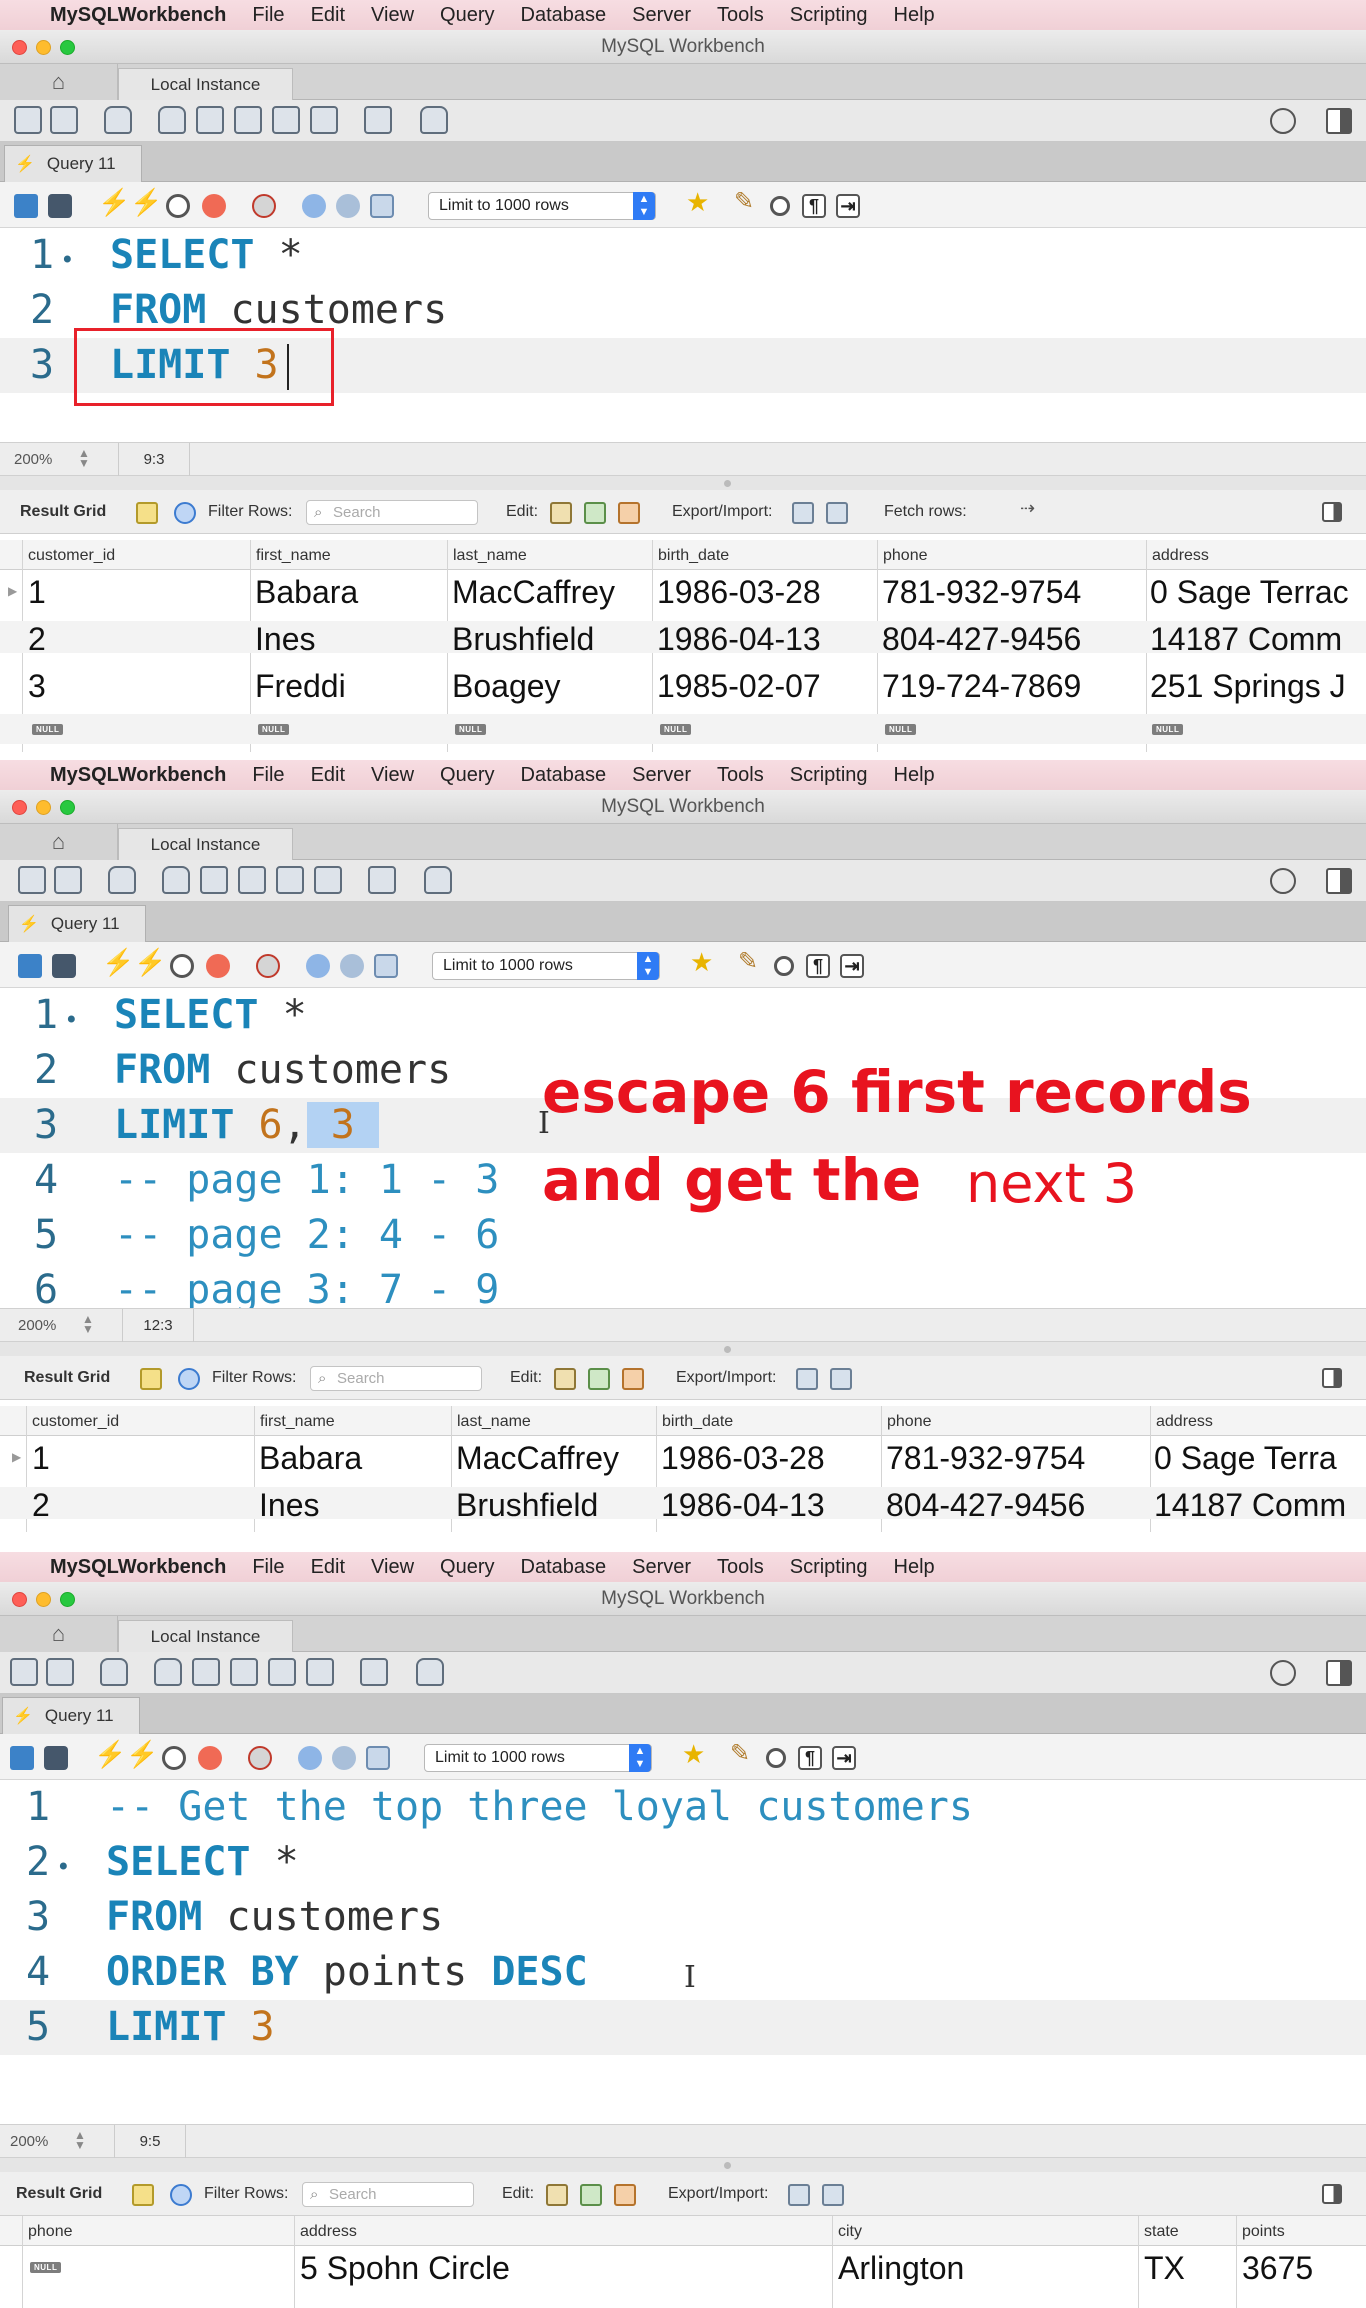 The image size is (1366, 2308). Describe the element at coordinates (147, 513) in the screenshot. I see `grid-view-icon` at that location.